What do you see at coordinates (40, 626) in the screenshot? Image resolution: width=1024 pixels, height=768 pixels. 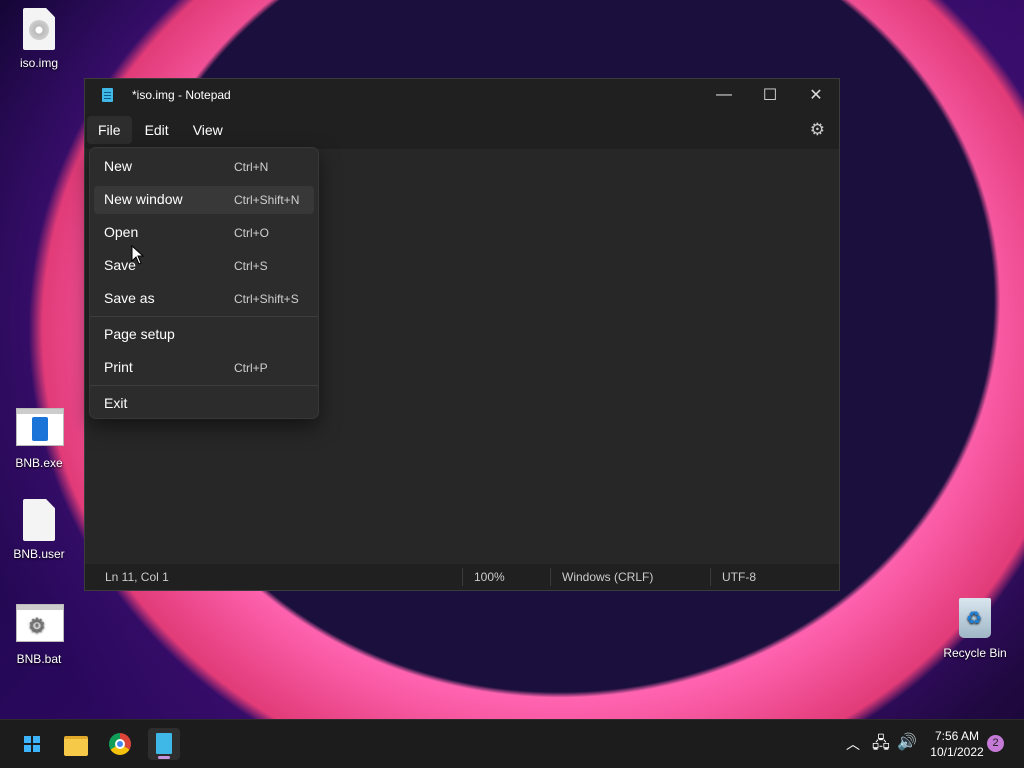 I see `batch-file-icon: ⚙` at bounding box center [40, 626].